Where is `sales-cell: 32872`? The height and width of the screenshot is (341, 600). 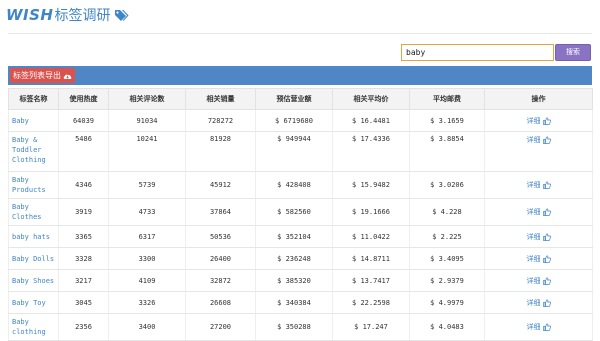 sales-cell: 32872 is located at coordinates (220, 280).